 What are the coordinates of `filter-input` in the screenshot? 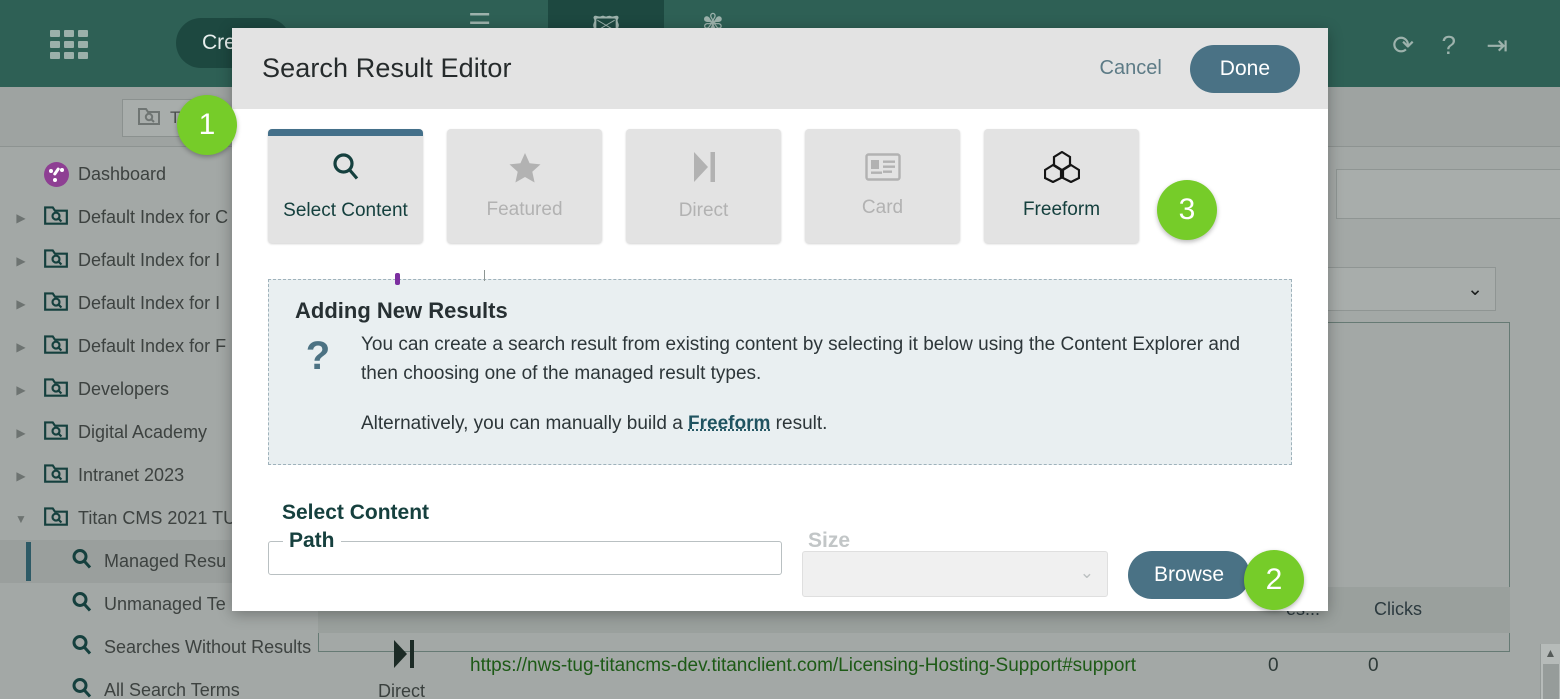 It's located at (1448, 194).